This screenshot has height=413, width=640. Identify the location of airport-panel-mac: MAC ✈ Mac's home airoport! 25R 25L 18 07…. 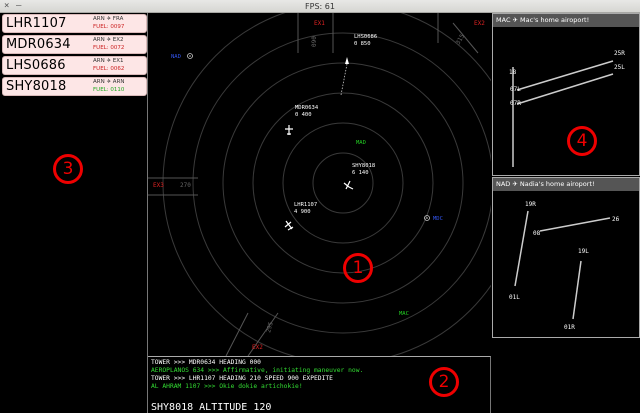
(566, 94).